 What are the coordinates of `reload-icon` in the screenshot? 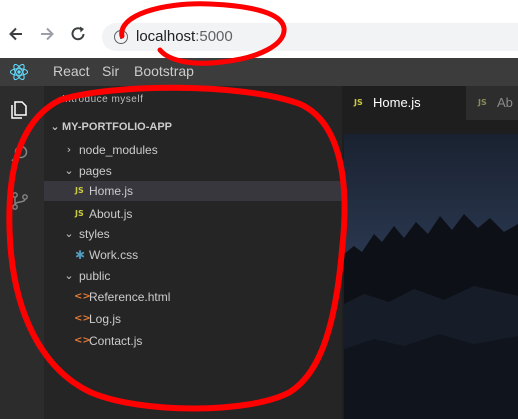 It's located at (78, 34).